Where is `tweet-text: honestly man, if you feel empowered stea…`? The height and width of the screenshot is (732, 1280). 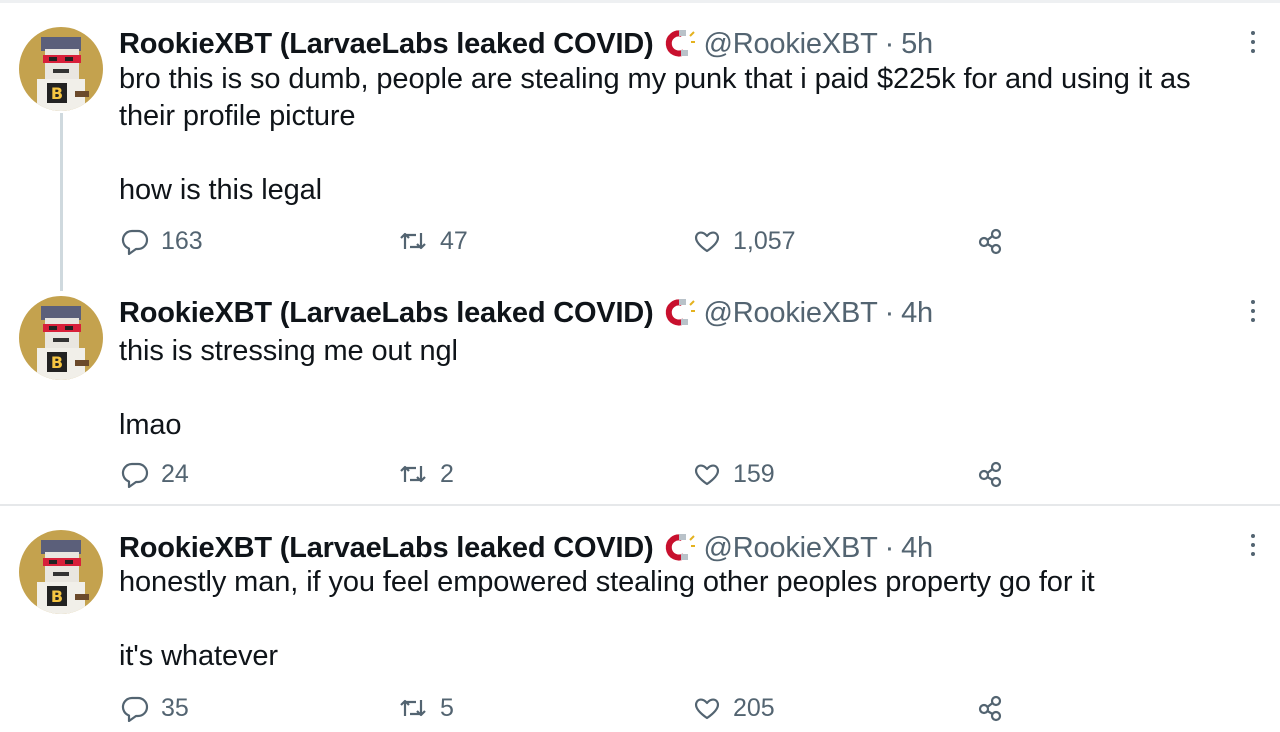
tweet-text: honestly man, if you feel empowered stea… is located at coordinates (607, 619).